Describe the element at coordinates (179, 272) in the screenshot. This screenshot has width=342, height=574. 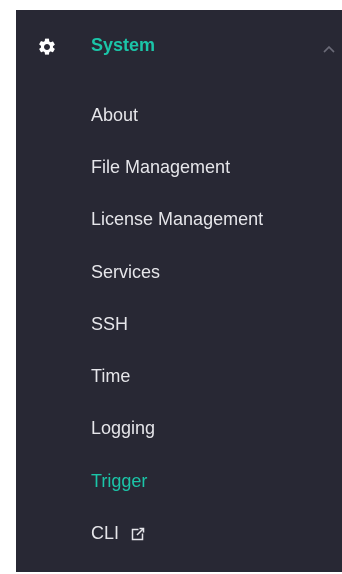
I see `sidebar-item-services: Services` at that location.